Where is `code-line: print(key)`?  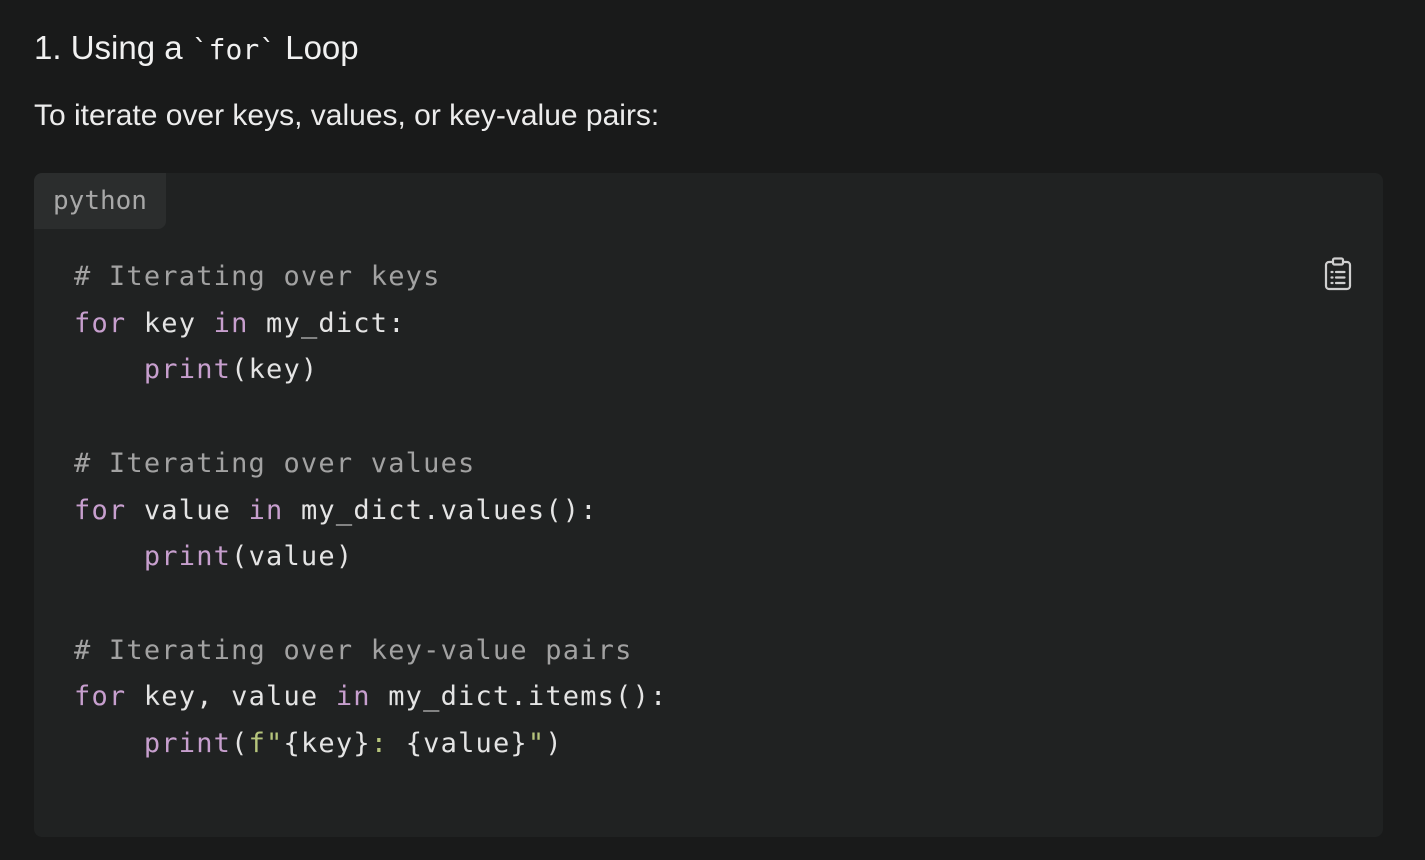 code-line: print(key) is located at coordinates (196, 369).